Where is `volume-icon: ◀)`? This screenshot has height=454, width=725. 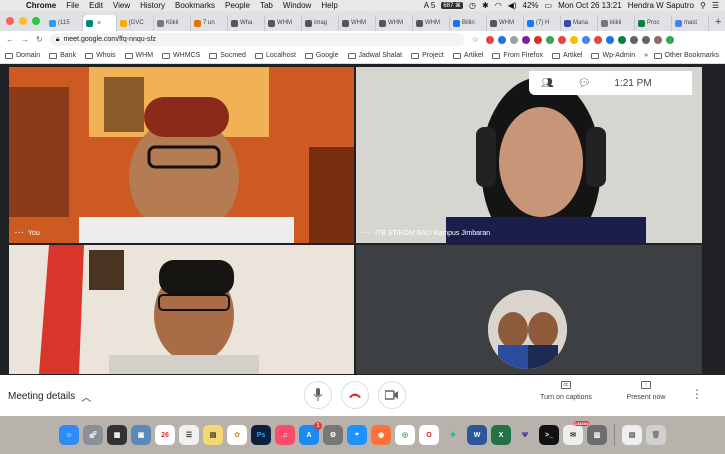 volume-icon: ◀) is located at coordinates (512, 5).